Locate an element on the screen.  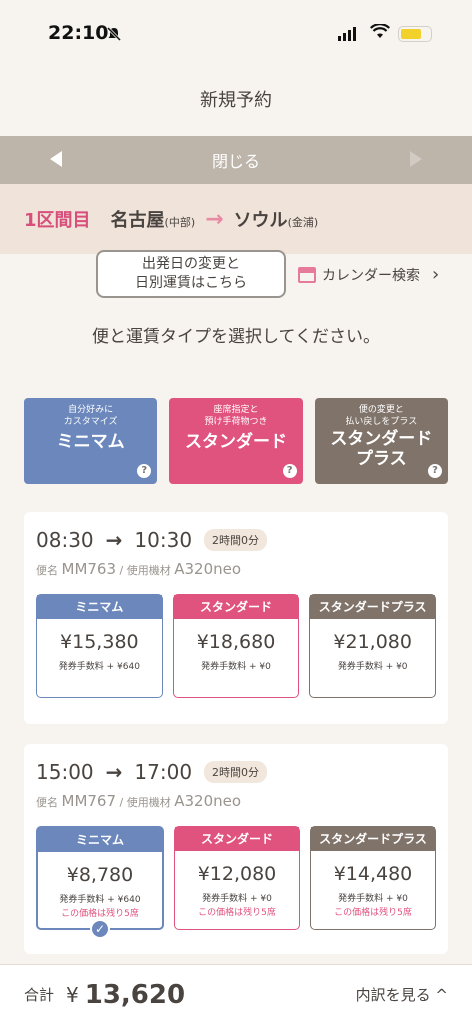
wifi-icon is located at coordinates (380, 31).